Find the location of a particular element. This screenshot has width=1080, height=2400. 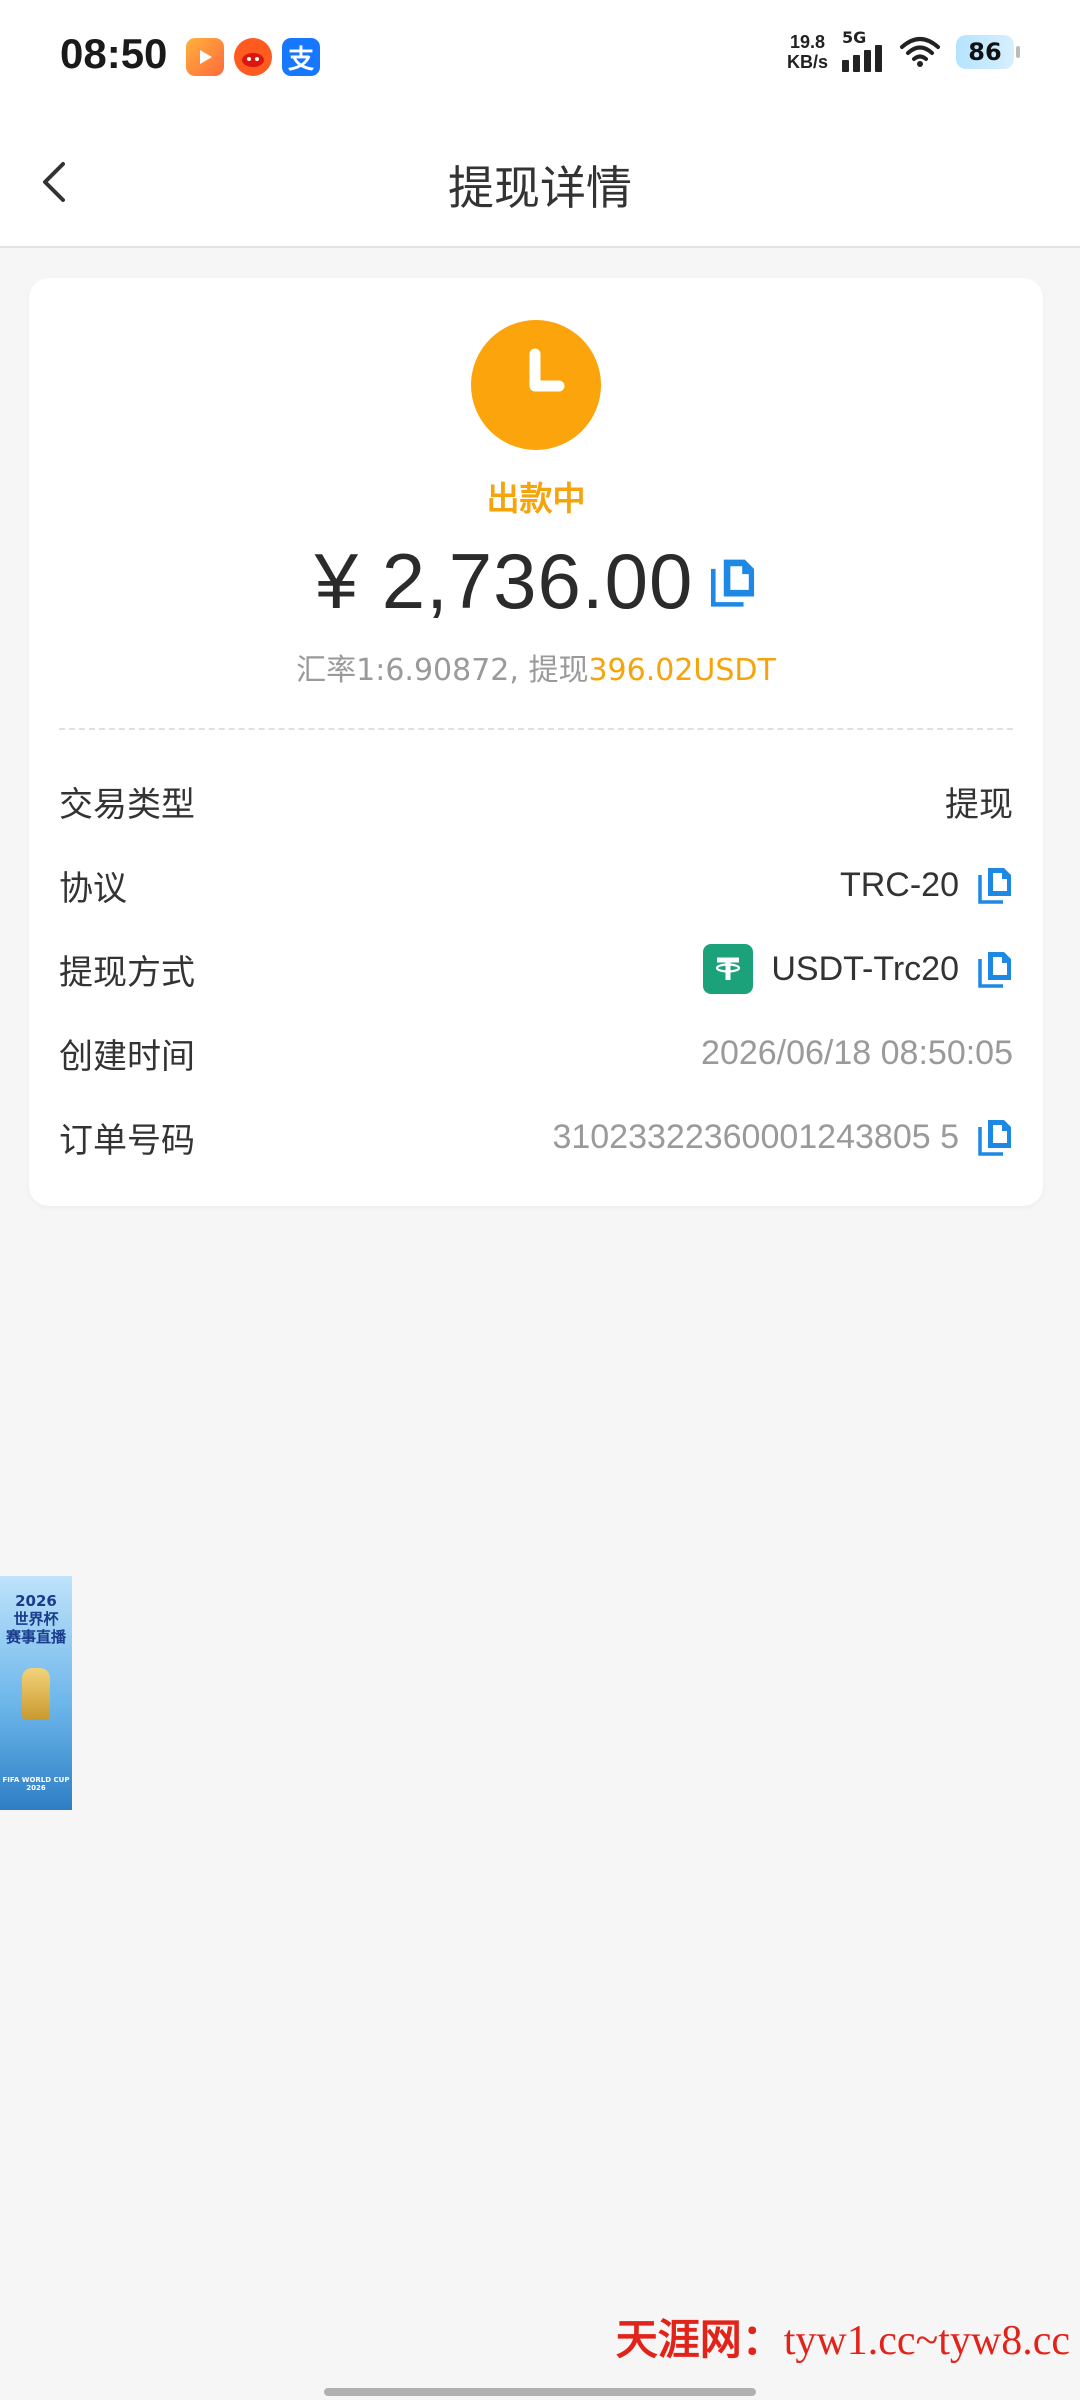

dashed-divider is located at coordinates (536, 729).